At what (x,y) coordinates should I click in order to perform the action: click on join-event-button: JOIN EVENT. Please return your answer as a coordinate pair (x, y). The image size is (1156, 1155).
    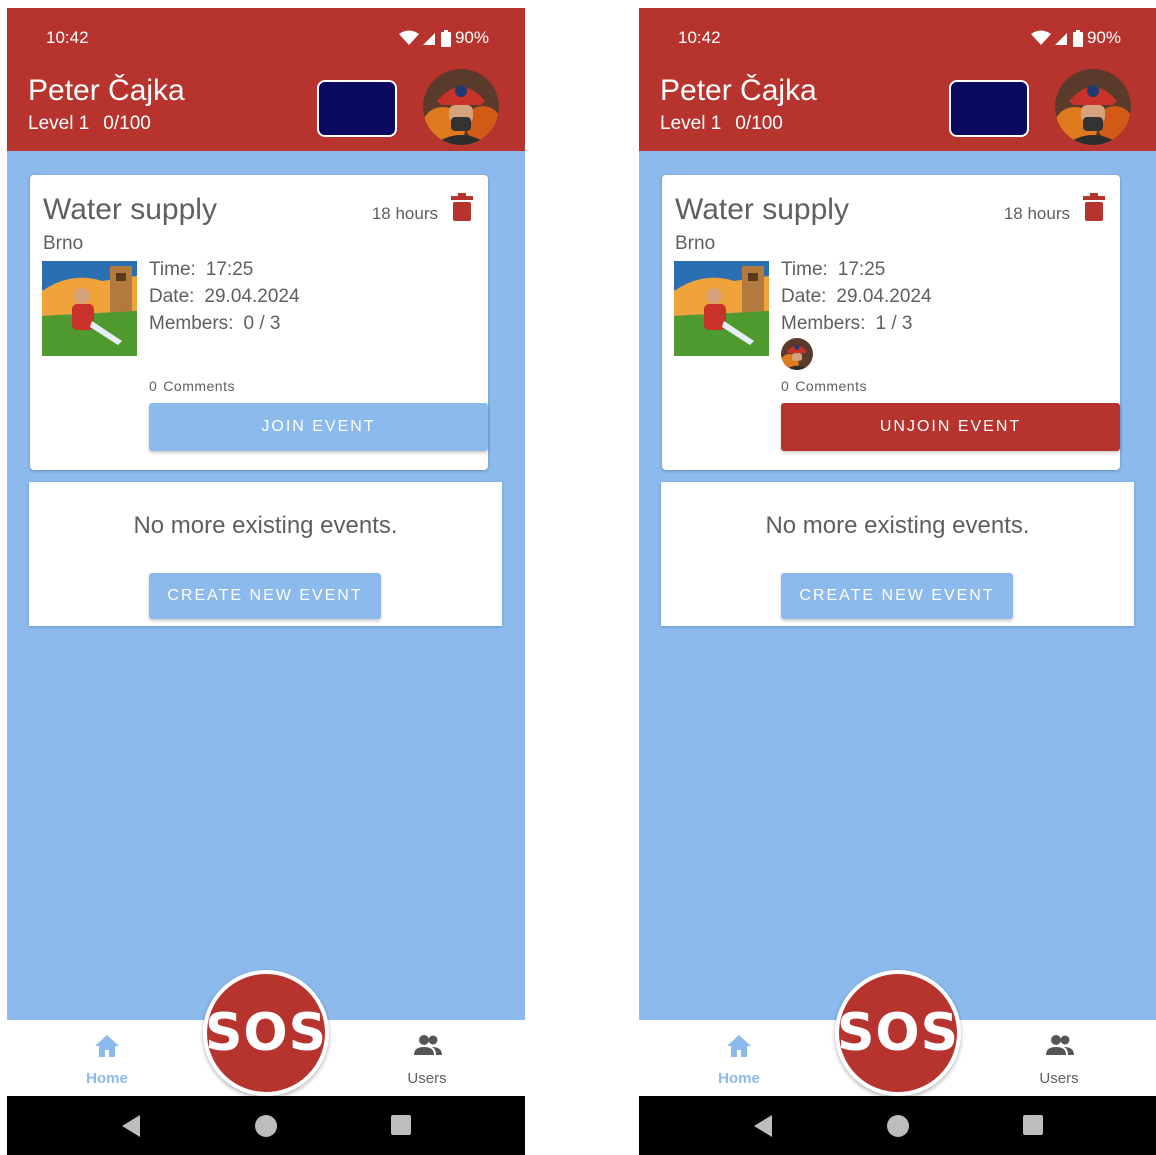
    Looking at the image, I should click on (318, 427).